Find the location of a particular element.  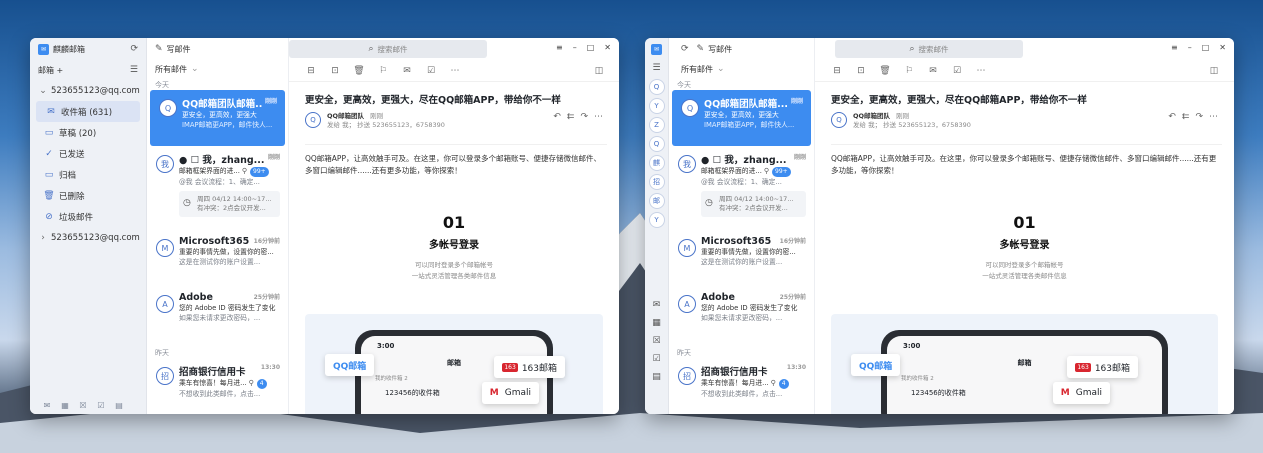

second-account-row: › 523655123@qq.com is located at coordinates (88, 237).